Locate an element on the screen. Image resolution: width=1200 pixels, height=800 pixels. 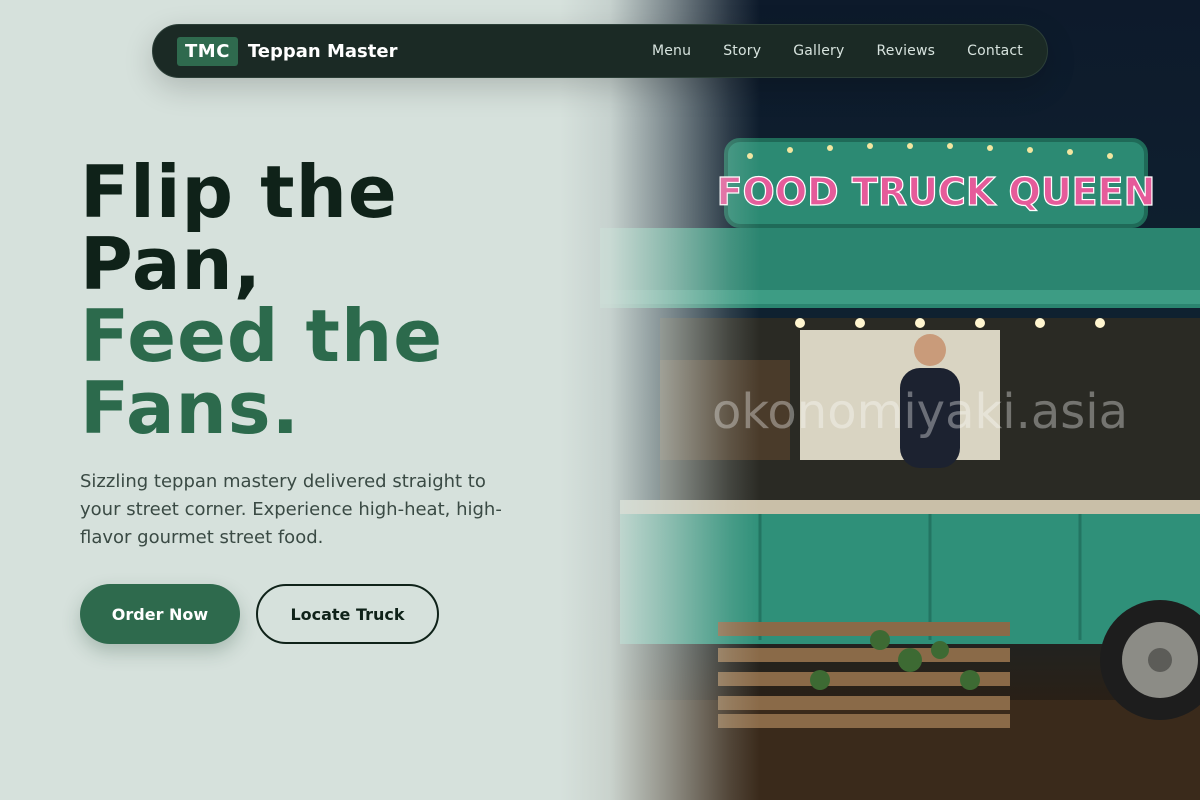
nav-links: Menu Story Gallery Reviews Contact is located at coordinates (829, 51).